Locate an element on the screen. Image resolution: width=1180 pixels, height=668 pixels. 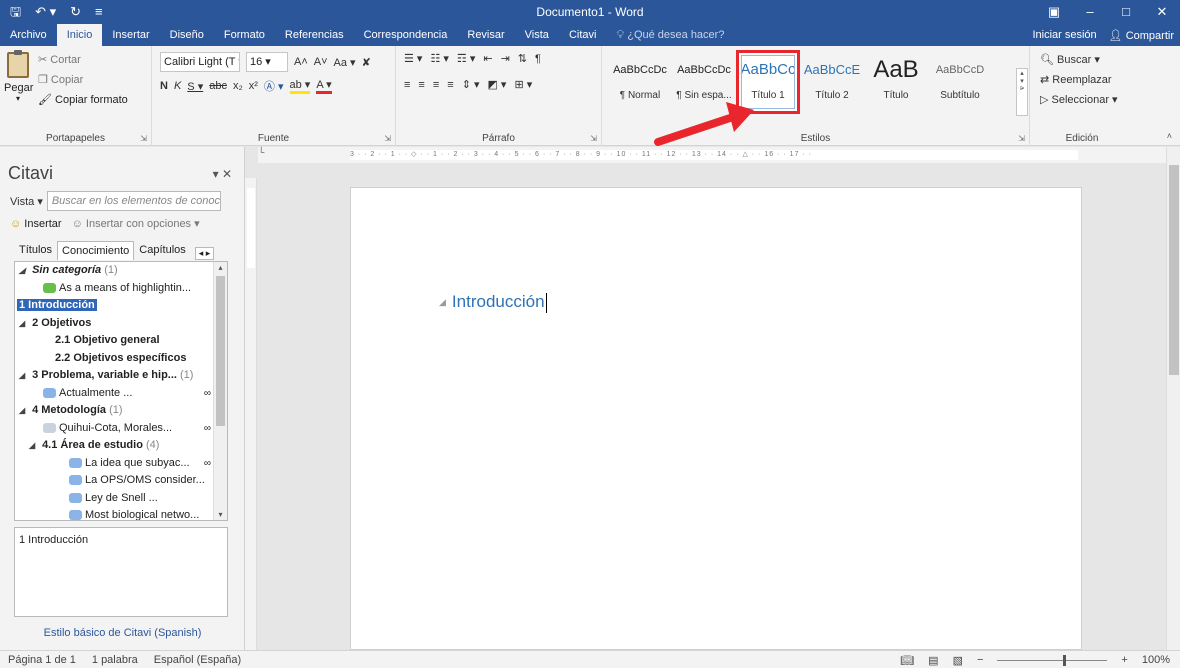
align-left-icon: ≡ is located at coordinates (407, 85).